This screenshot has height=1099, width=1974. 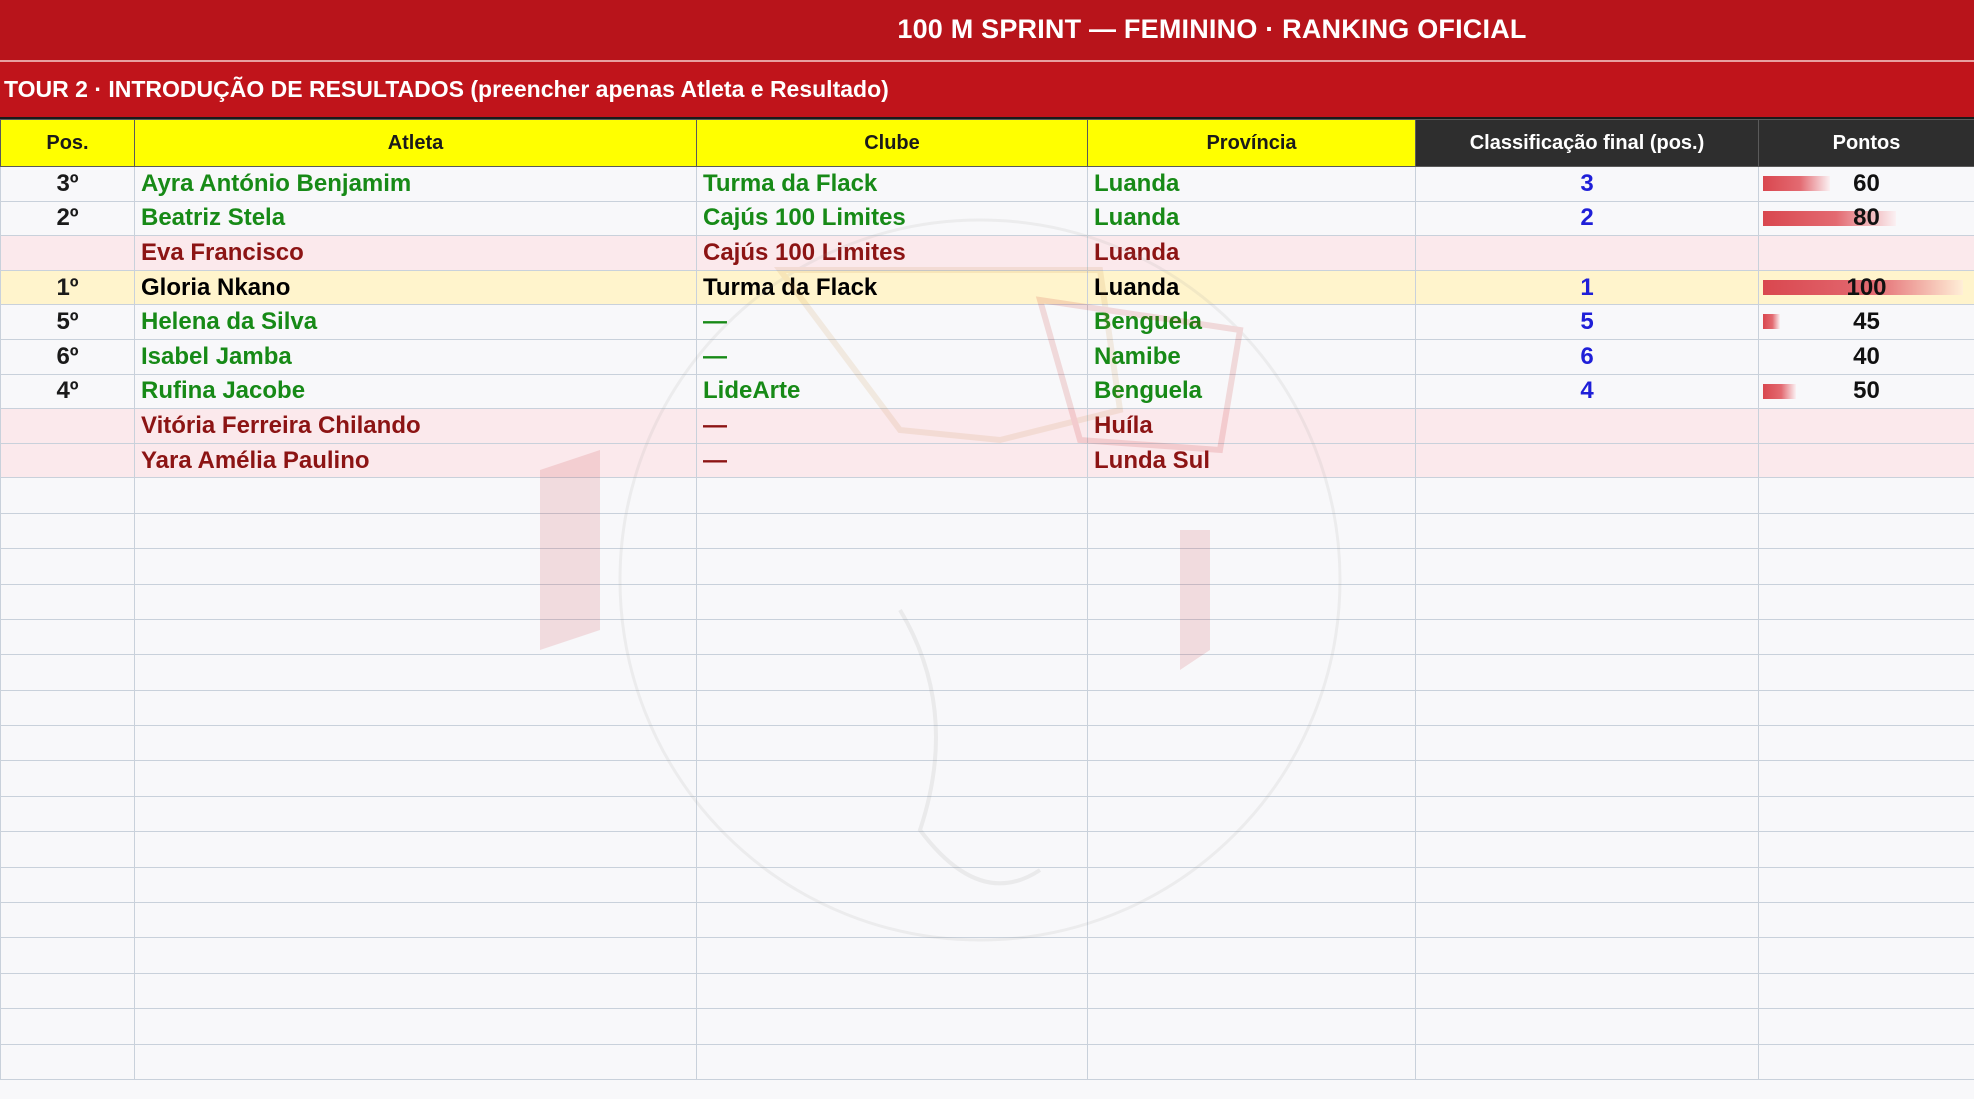 What do you see at coordinates (1587, 218) in the screenshot?
I see `cell-final: 2` at bounding box center [1587, 218].